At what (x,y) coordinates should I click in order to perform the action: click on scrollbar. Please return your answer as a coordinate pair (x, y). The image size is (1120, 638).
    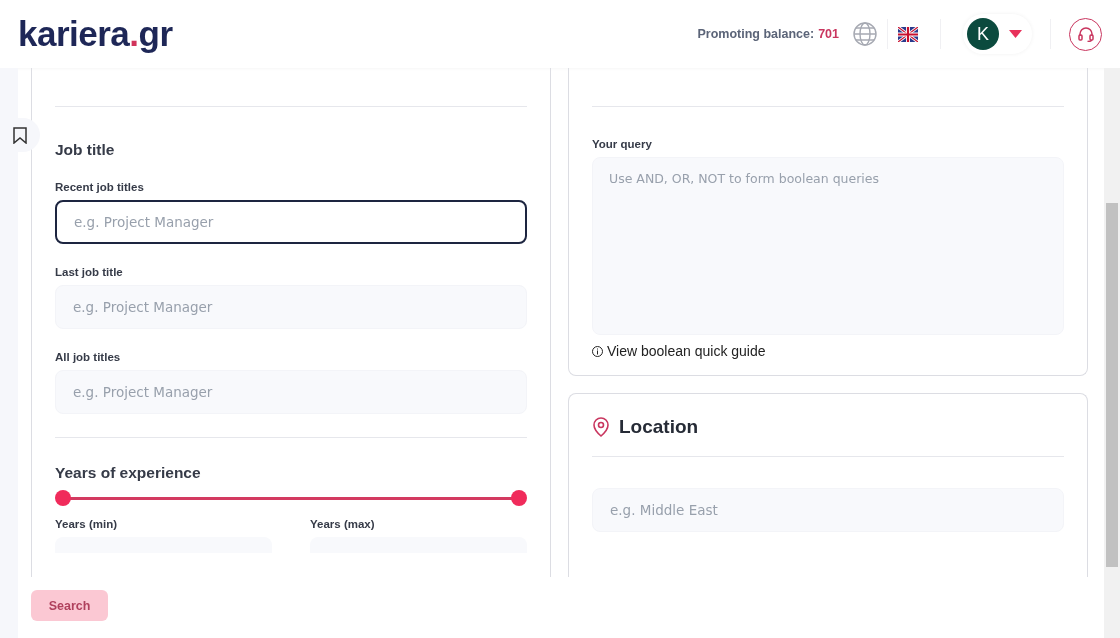
    Looking at the image, I should click on (1112, 353).